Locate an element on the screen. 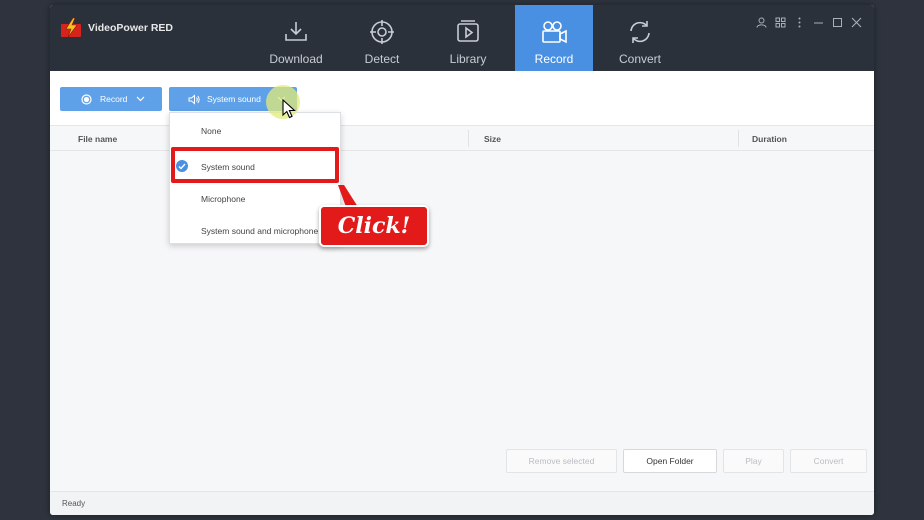 The width and height of the screenshot is (924, 520). crosshair-icon is located at coordinates (382, 32).